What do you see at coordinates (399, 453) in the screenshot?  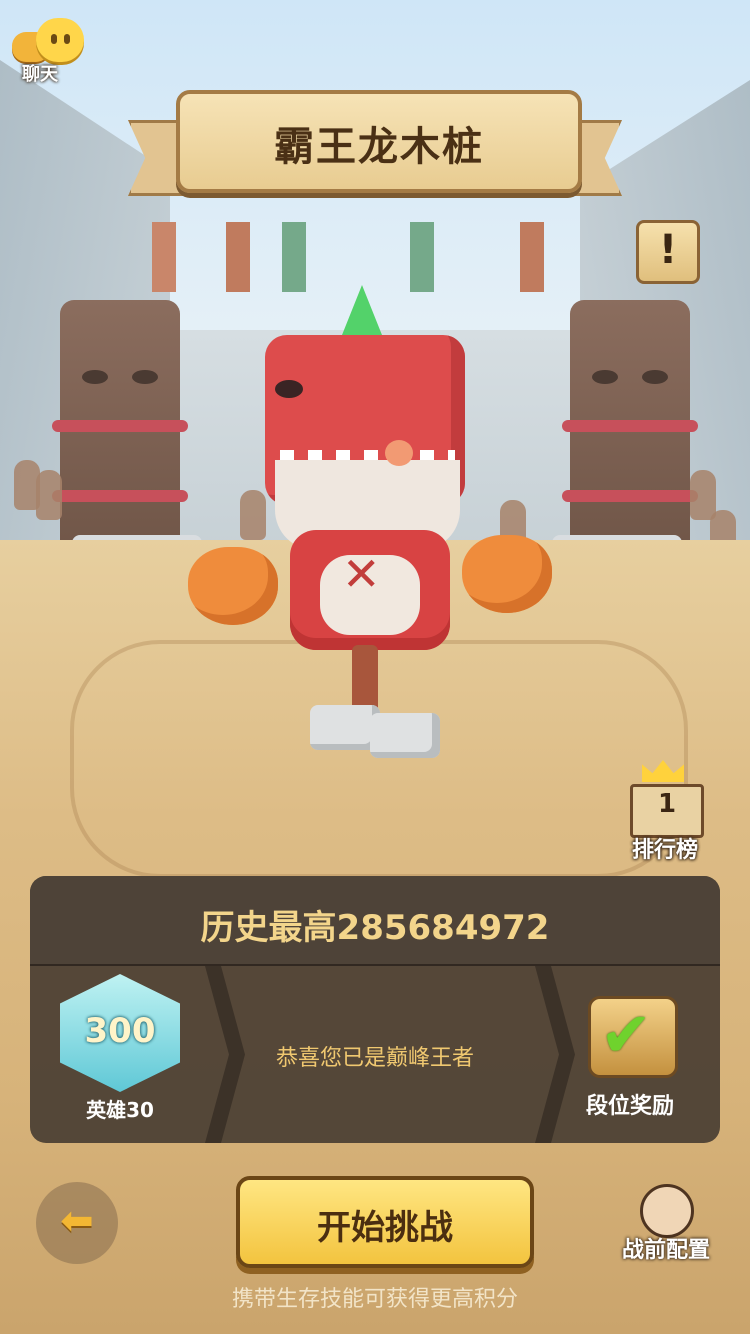 I see `dummy-tongue` at bounding box center [399, 453].